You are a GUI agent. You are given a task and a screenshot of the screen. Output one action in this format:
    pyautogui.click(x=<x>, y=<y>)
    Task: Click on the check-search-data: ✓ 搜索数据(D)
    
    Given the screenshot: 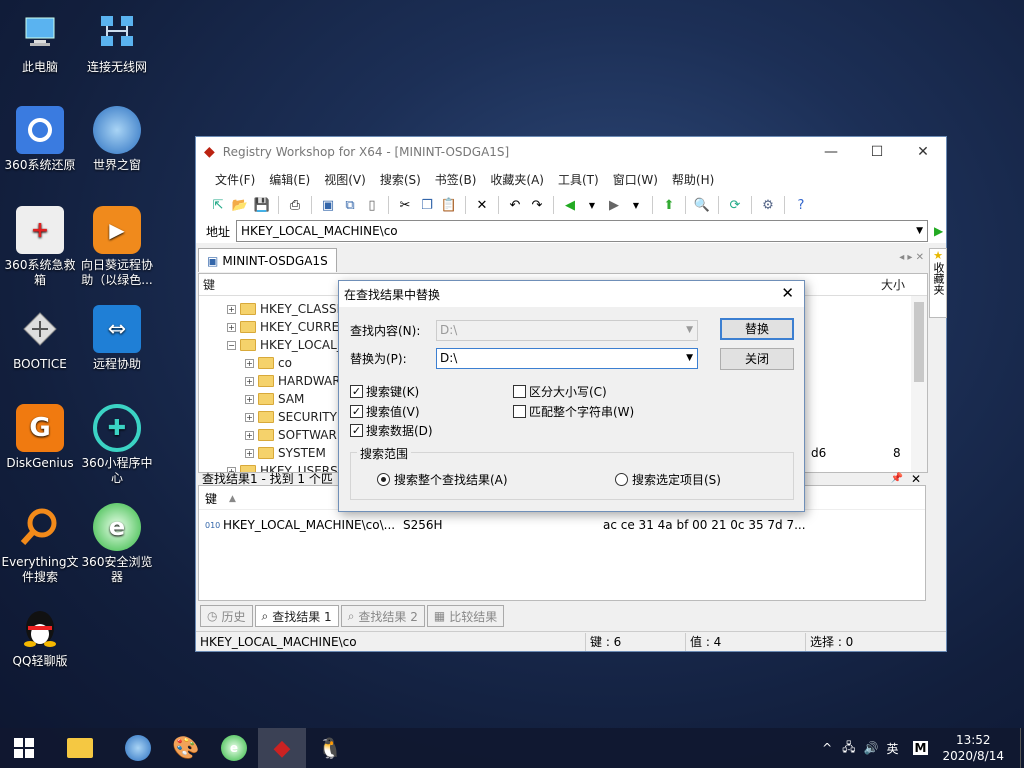 What is the action you would take?
    pyautogui.click(x=391, y=430)
    